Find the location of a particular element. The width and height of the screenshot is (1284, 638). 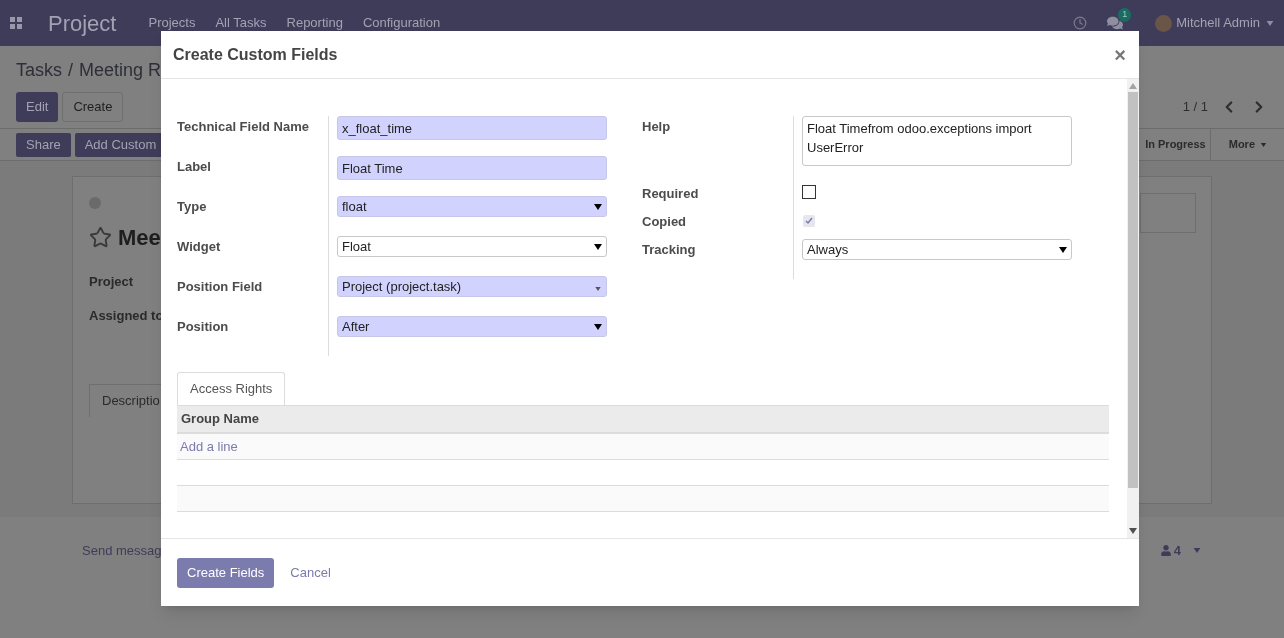

field-label: Copied is located at coordinates (665, 222).